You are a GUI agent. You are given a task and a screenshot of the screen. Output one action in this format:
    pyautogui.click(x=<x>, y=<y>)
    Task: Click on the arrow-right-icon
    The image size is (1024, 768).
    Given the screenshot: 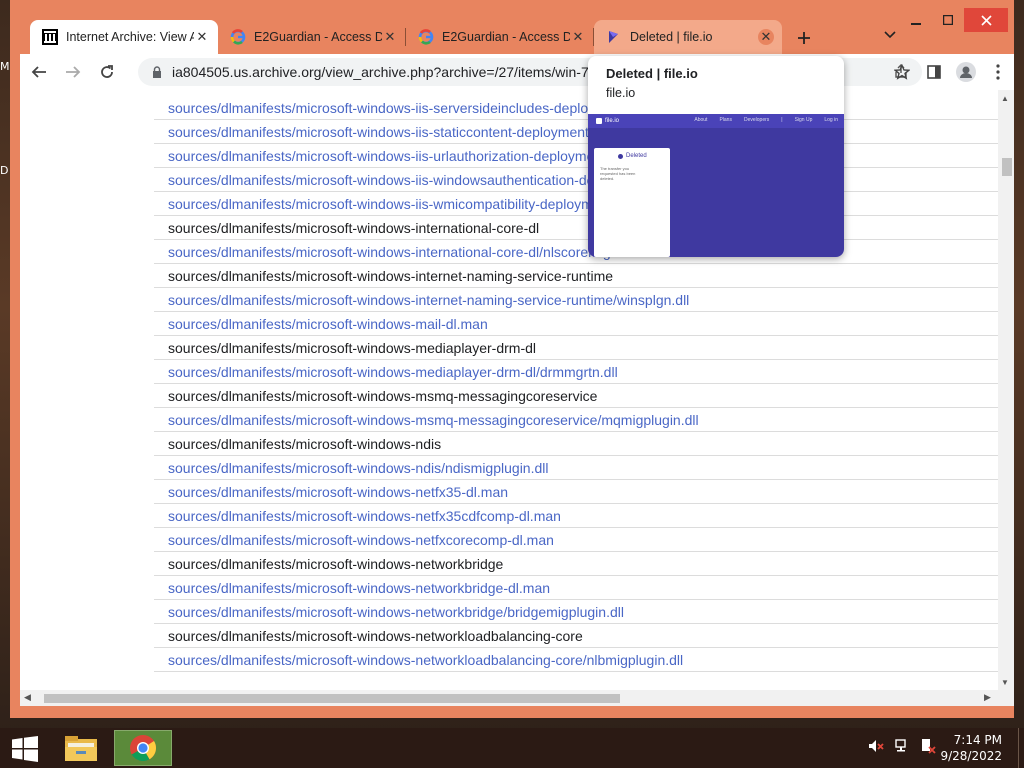 What is the action you would take?
    pyautogui.click(x=73, y=72)
    